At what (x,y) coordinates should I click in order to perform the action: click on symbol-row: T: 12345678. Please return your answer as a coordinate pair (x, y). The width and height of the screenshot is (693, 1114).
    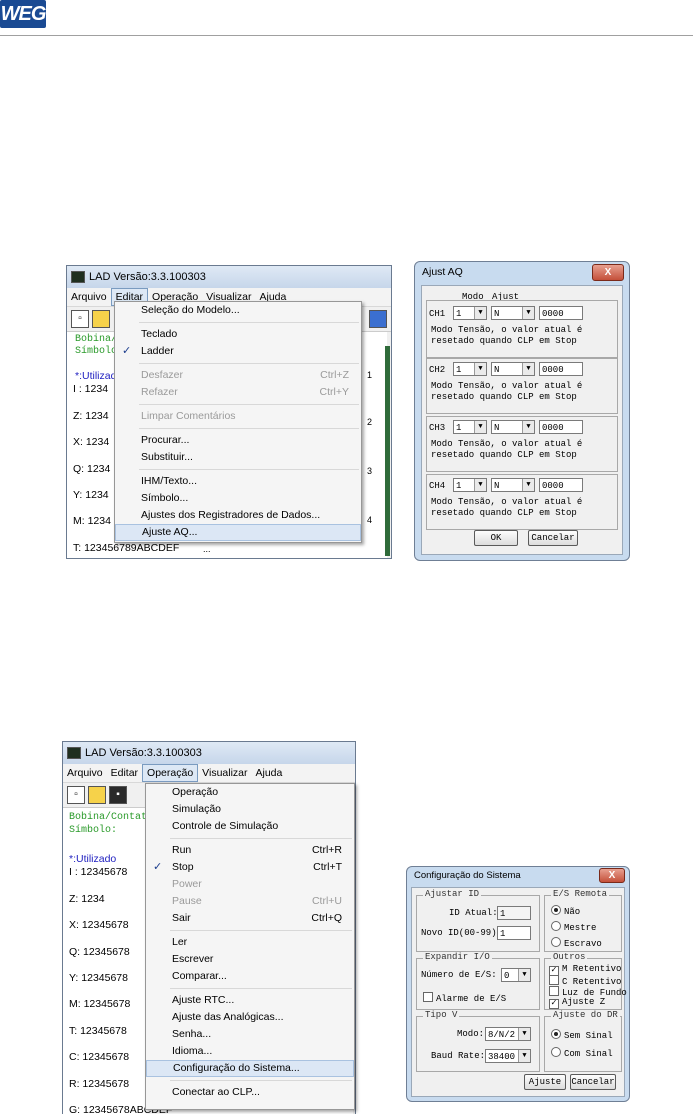
    Looking at the image, I should click on (98, 1031).